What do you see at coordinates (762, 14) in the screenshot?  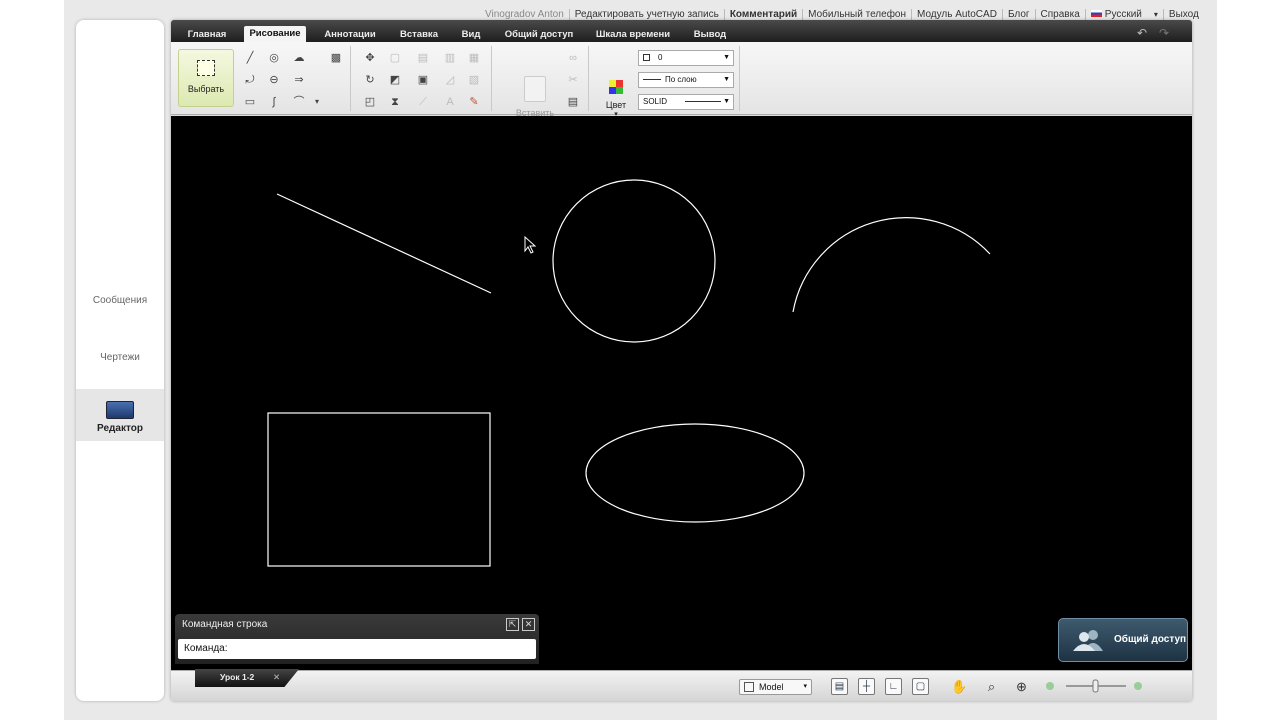 I see `top-link-comment: Комментарий` at bounding box center [762, 14].